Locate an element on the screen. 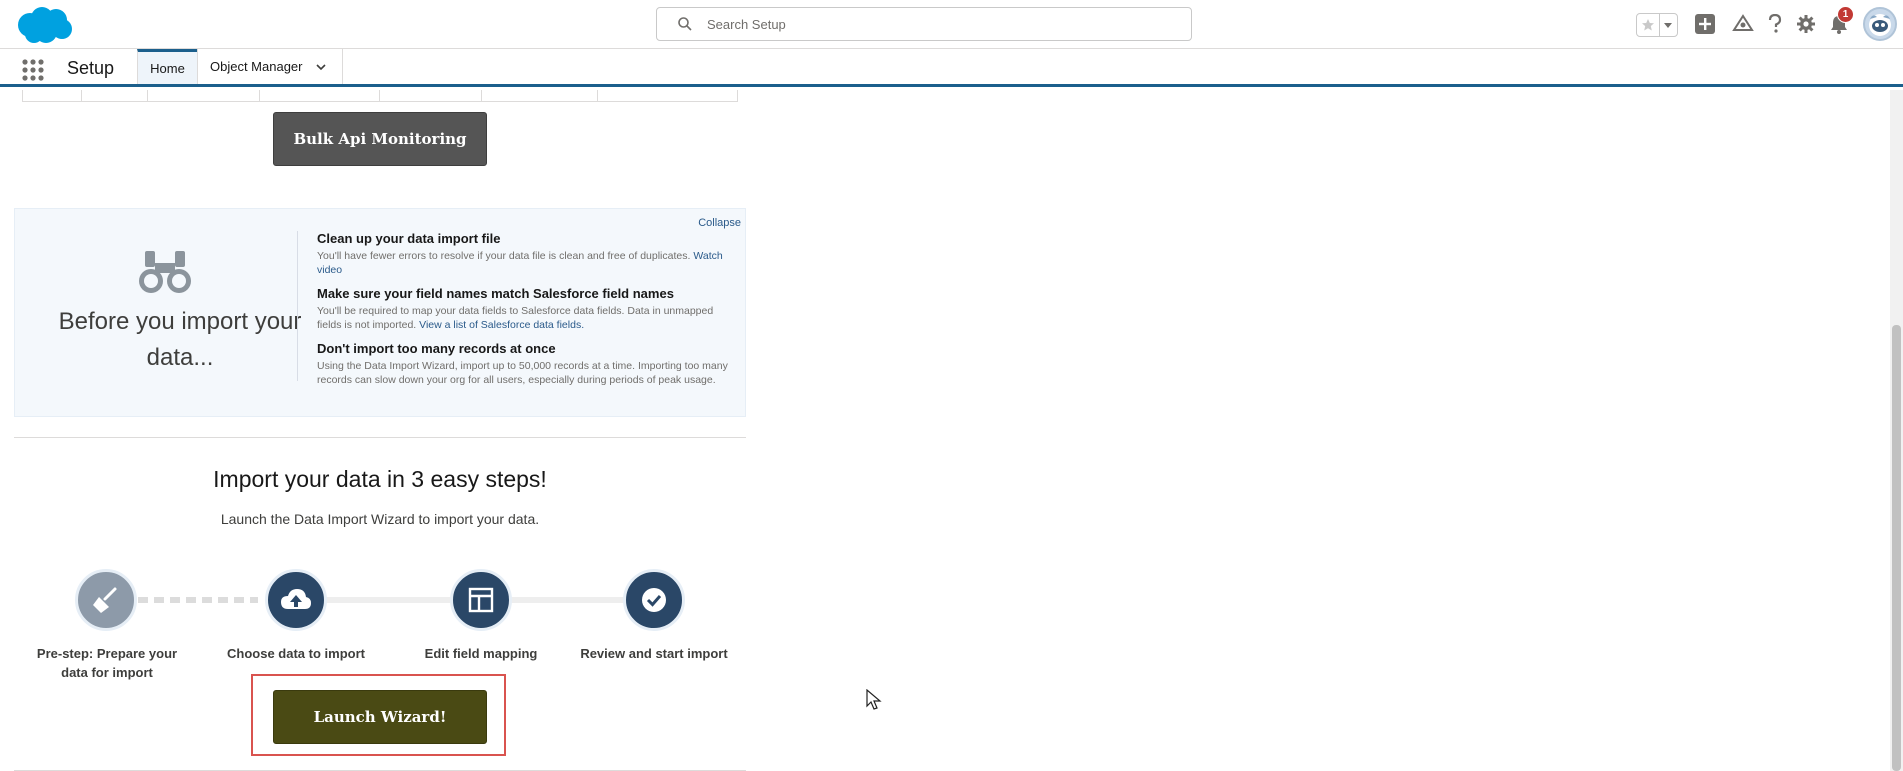 This screenshot has height=771, width=1903. page-scrollbar is located at coordinates (1896, 430).